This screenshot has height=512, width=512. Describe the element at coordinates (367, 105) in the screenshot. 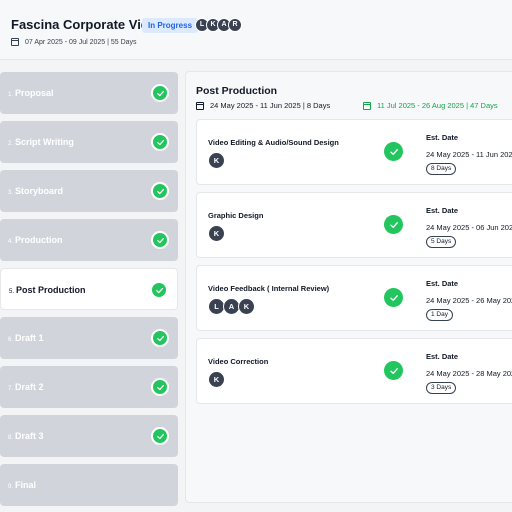

I see `calendar-check-icon` at that location.